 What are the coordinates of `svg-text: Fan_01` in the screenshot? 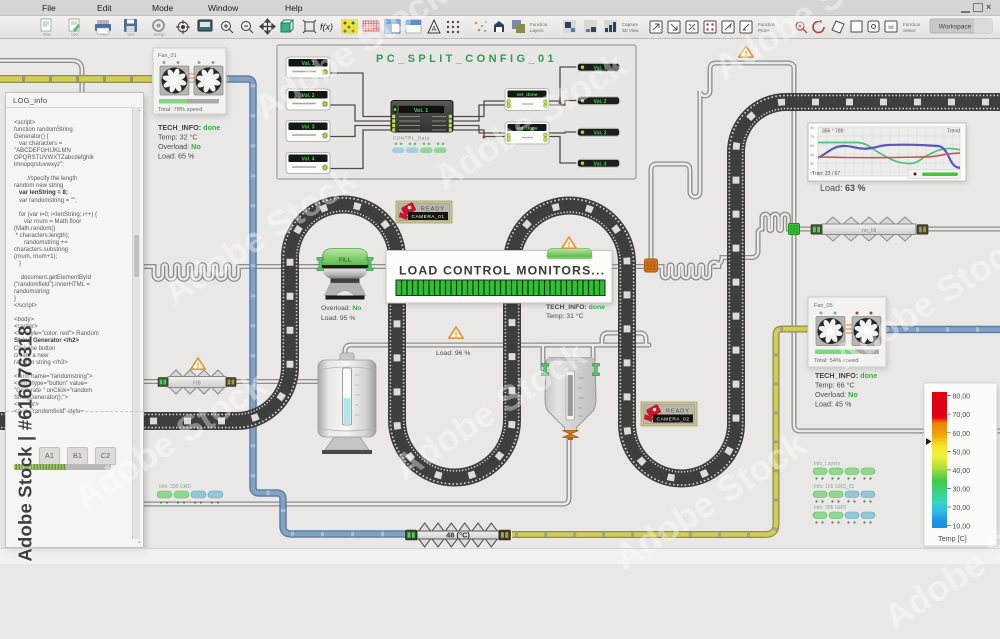 It's located at (167, 56).